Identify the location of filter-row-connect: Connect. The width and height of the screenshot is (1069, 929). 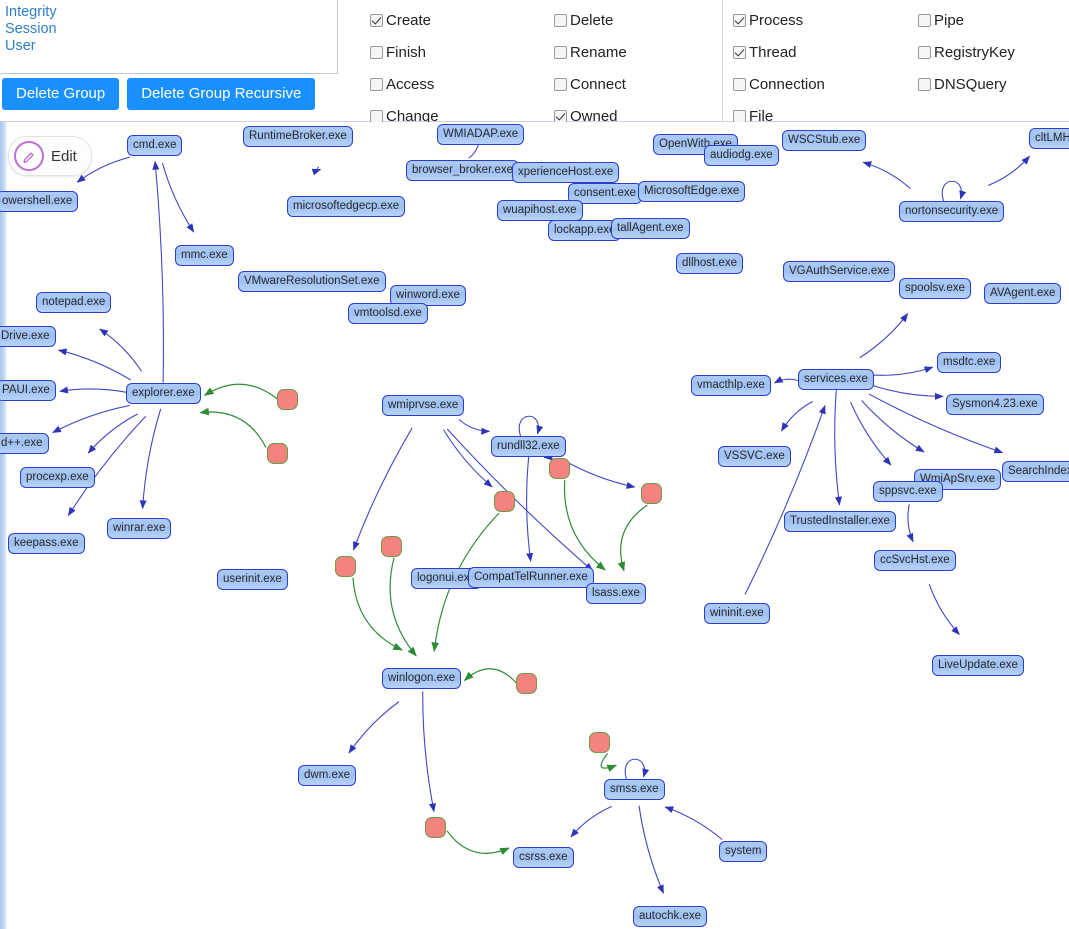
(637, 84).